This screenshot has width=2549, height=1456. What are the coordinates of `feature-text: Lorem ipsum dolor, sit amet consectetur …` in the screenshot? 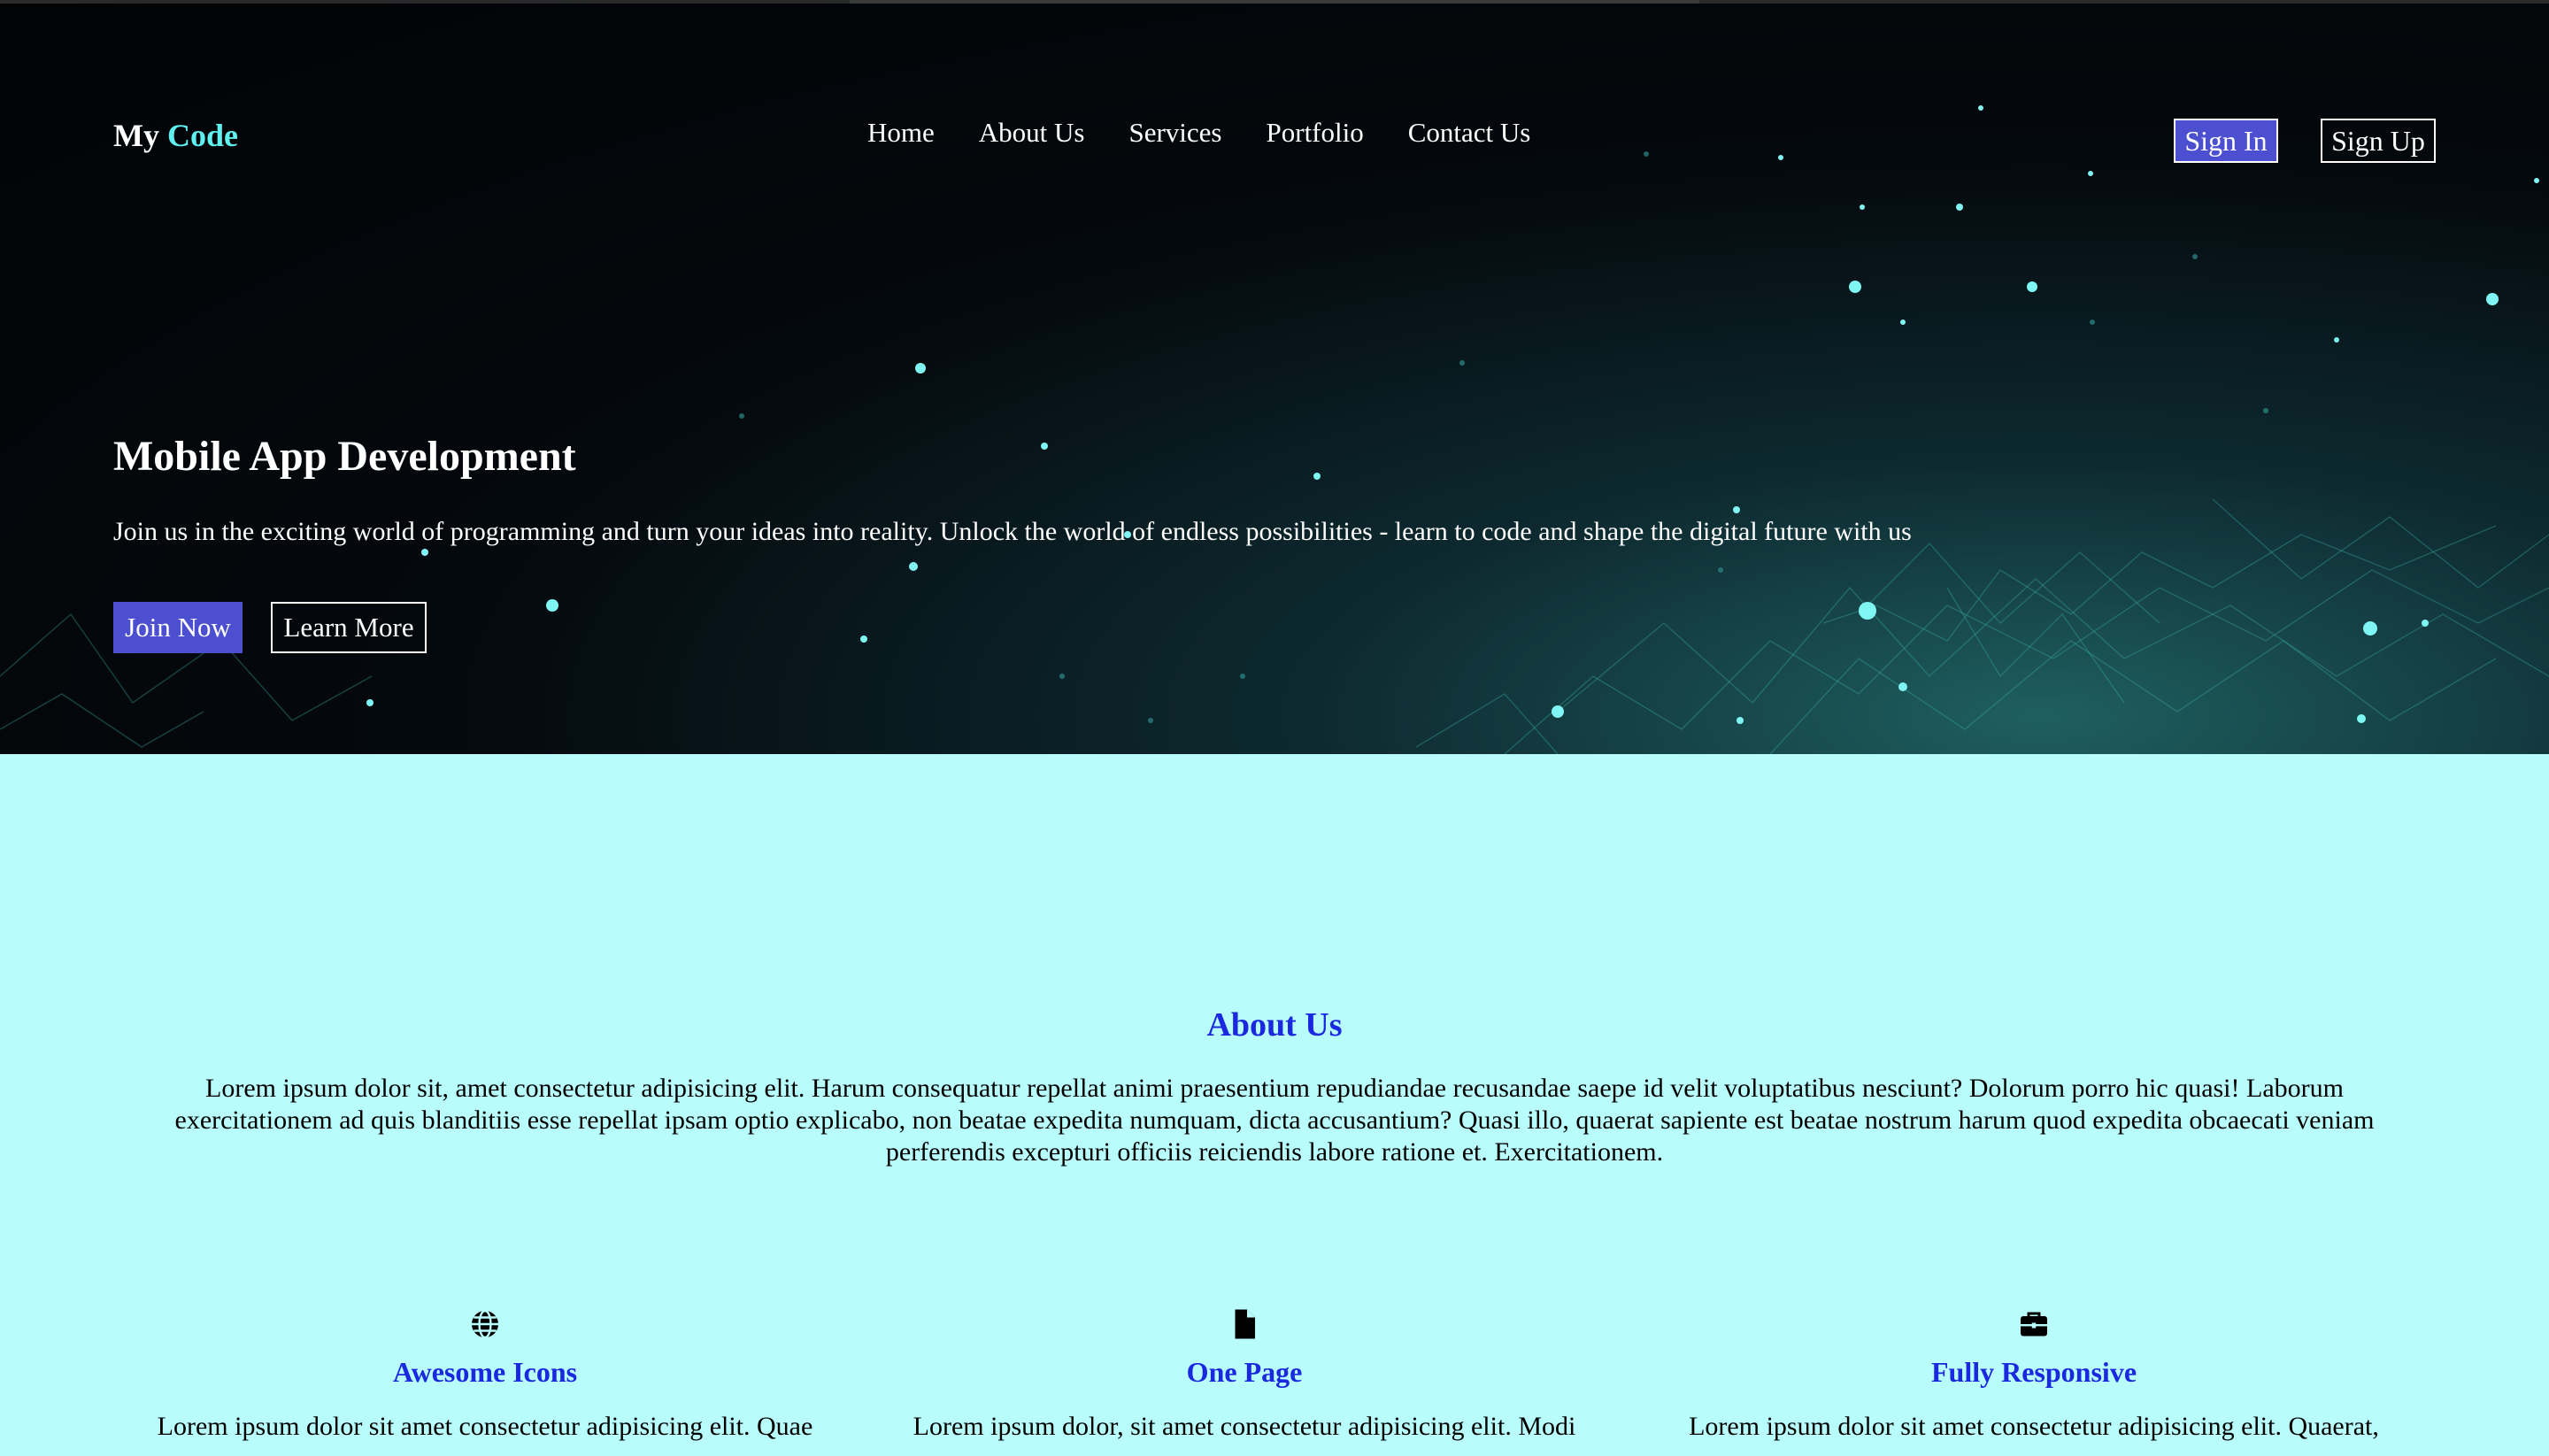 It's located at (1244, 1426).